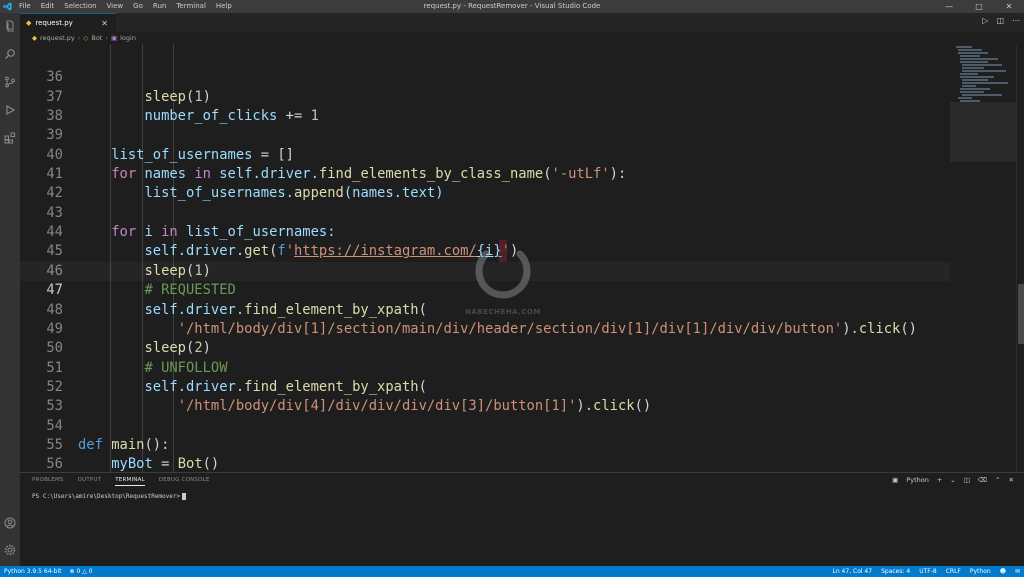 This screenshot has width=1024, height=577. Describe the element at coordinates (967, 480) in the screenshot. I see `split-terminal-icon: ◫` at that location.